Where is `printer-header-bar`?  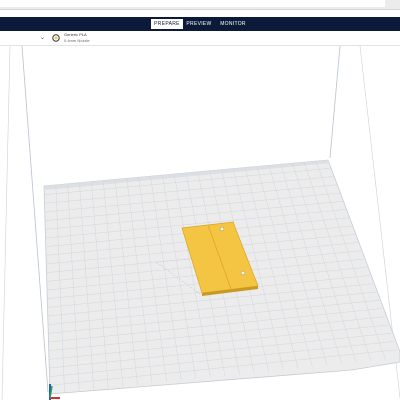 printer-header-bar is located at coordinates (200, 38).